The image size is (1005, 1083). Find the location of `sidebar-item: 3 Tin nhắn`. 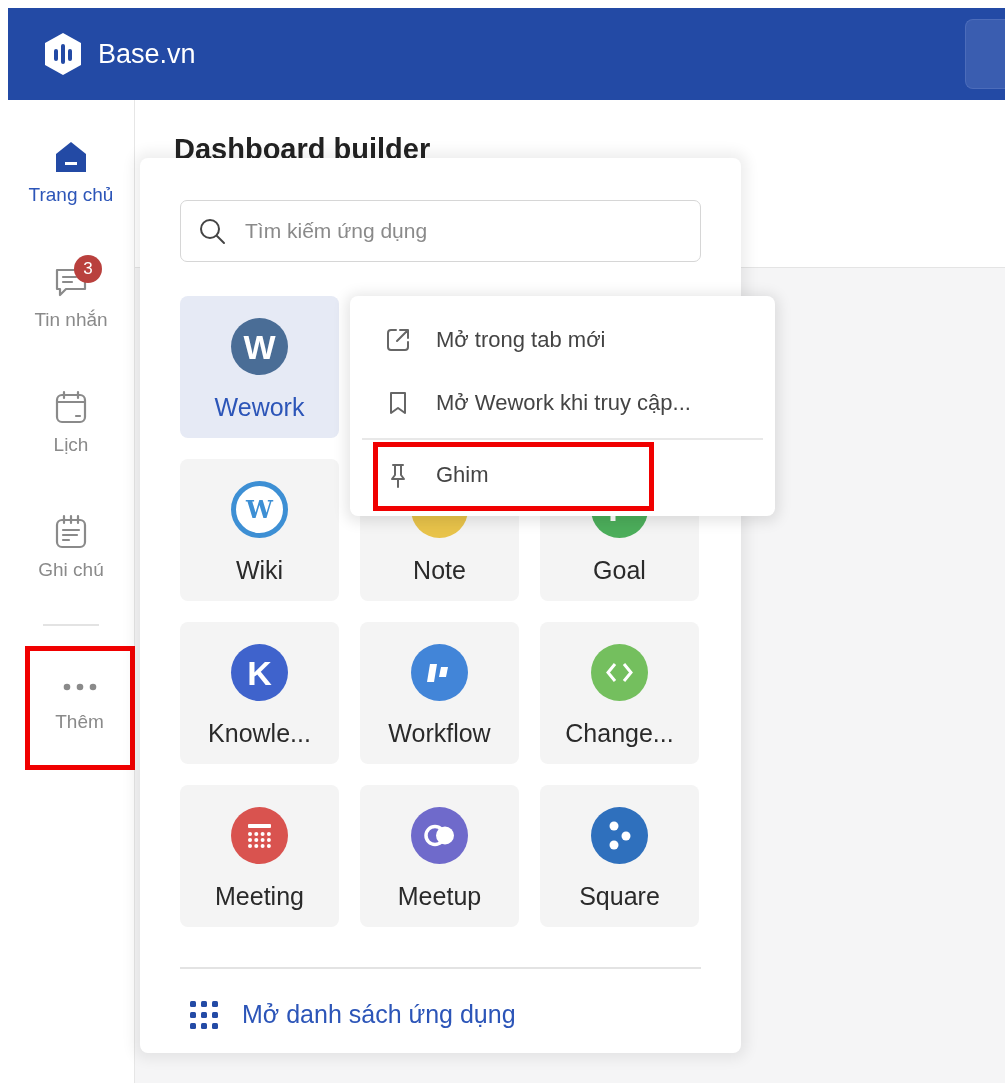

sidebar-item: 3 Tin nhắn is located at coordinates (71, 313).